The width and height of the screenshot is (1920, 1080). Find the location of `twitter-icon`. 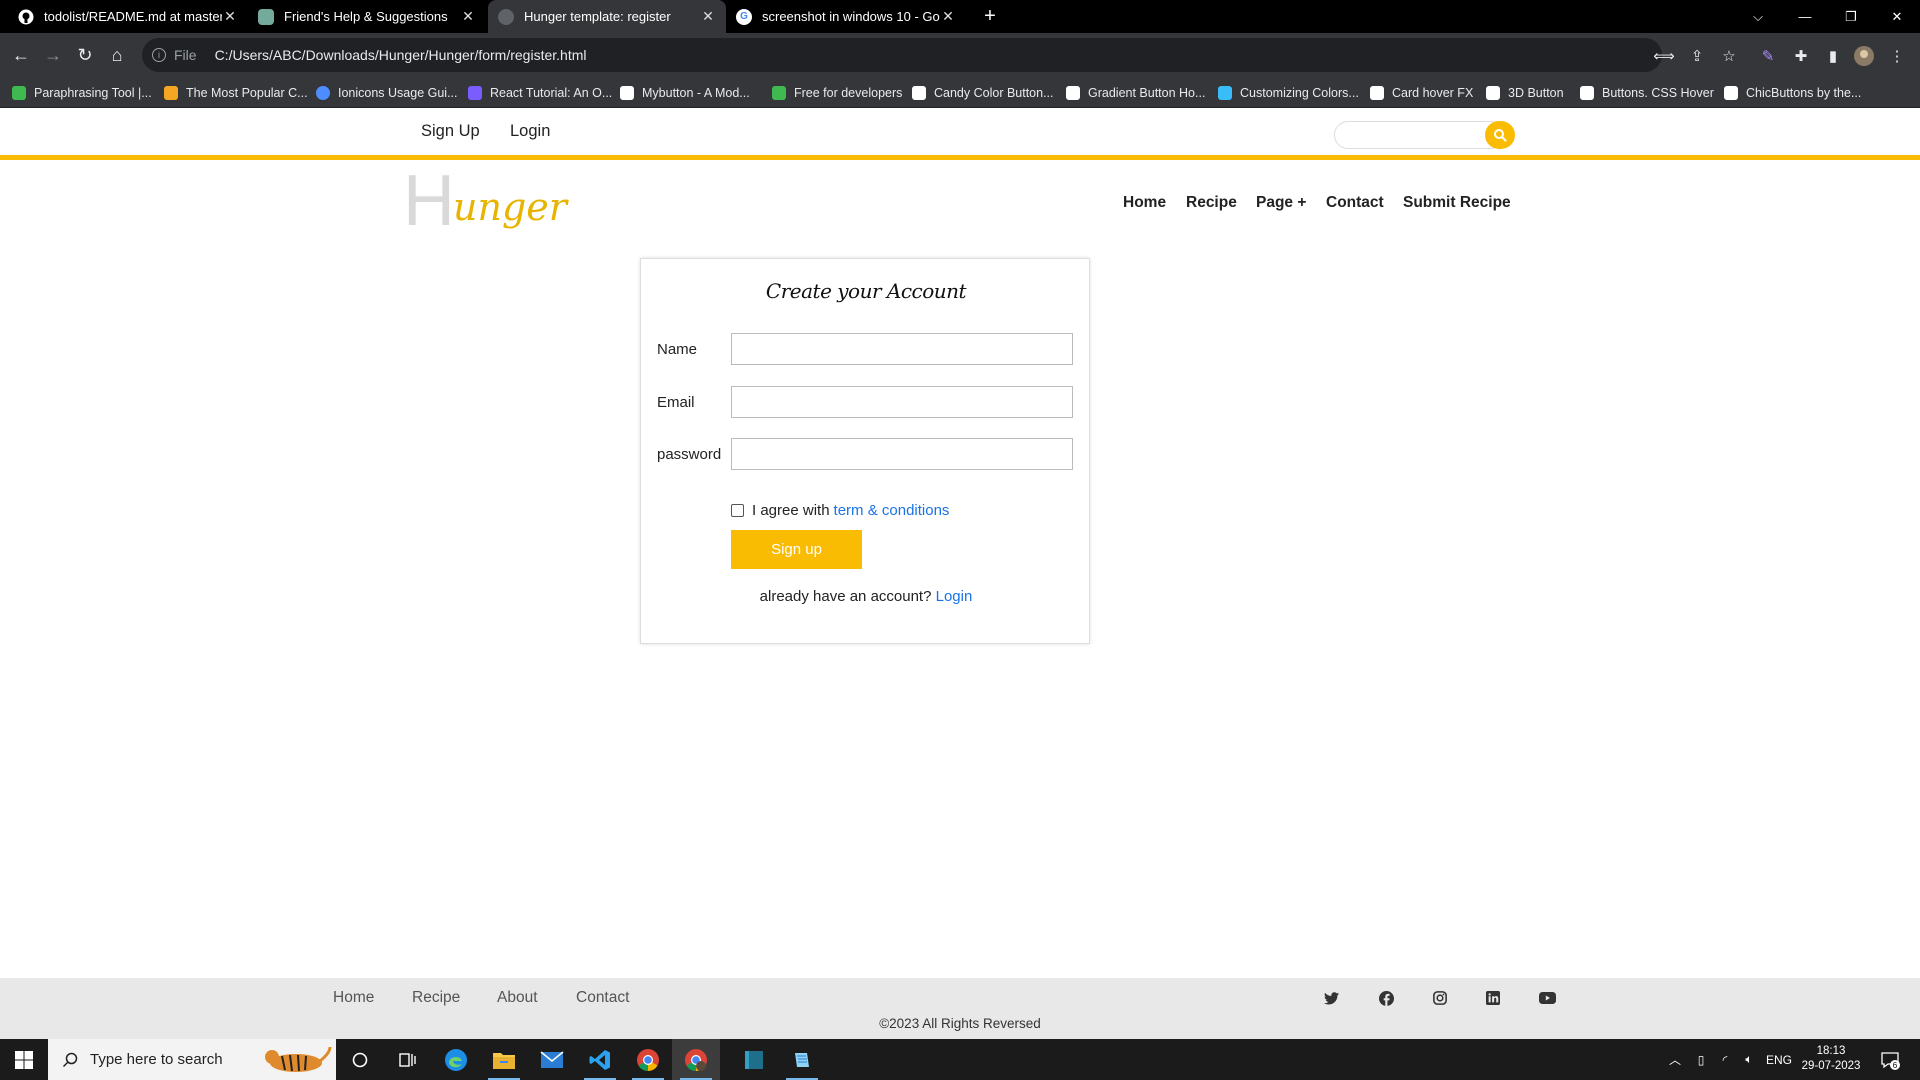

twitter-icon is located at coordinates (1331, 998).